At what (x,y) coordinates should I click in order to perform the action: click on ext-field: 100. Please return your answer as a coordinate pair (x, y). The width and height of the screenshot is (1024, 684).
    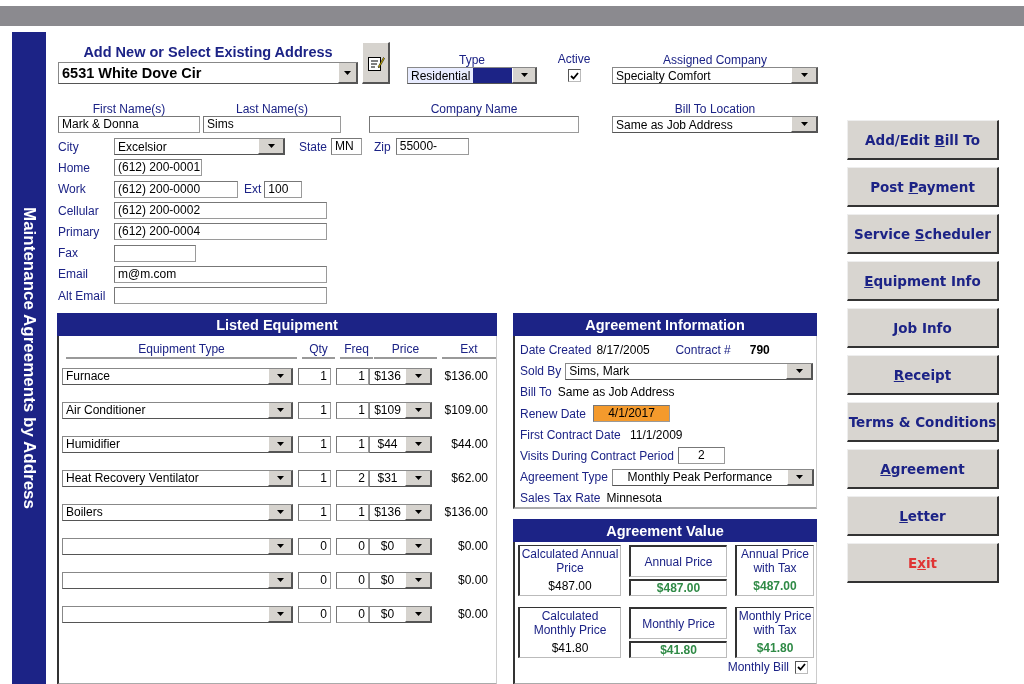
    Looking at the image, I should click on (283, 189).